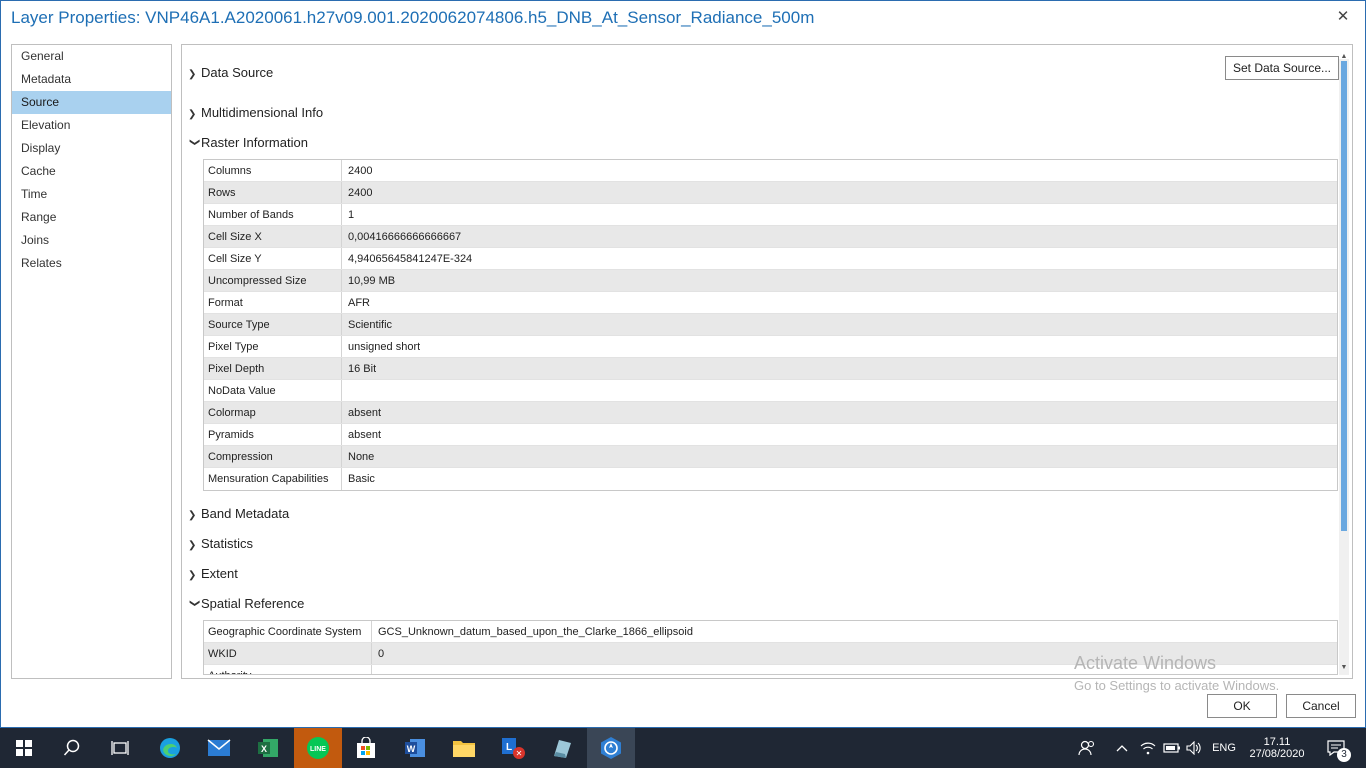 This screenshot has width=1366, height=768. What do you see at coordinates (91, 240) in the screenshot?
I see `nav-item-joins: Joins` at bounding box center [91, 240].